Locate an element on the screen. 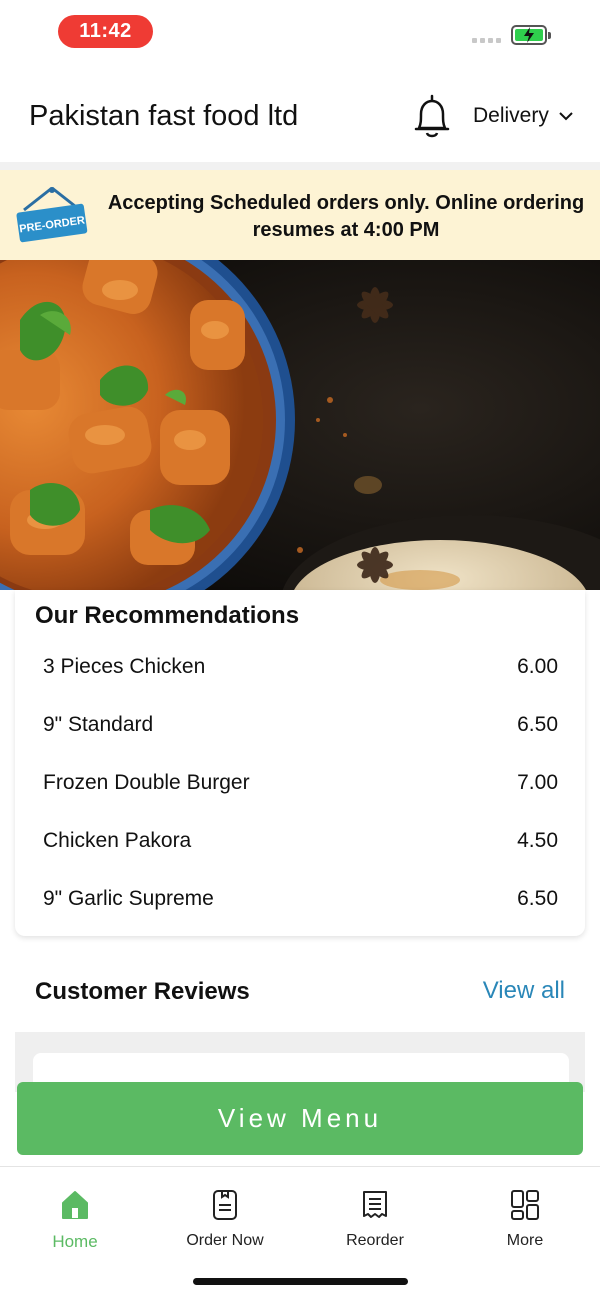 Image resolution: width=600 pixels, height=1298 pixels. nav-order-now: Order Now is located at coordinates (225, 1219).